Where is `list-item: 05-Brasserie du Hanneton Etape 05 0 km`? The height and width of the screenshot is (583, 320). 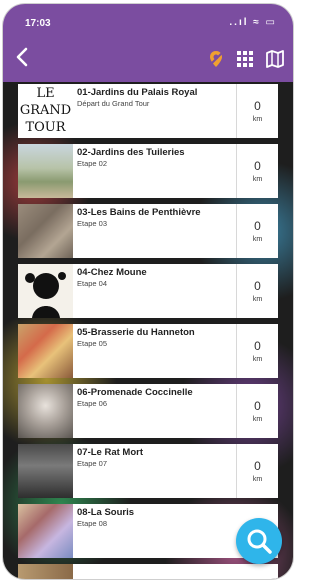 list-item: 05-Brasserie du Hanneton Etape 05 0 km is located at coordinates (148, 351).